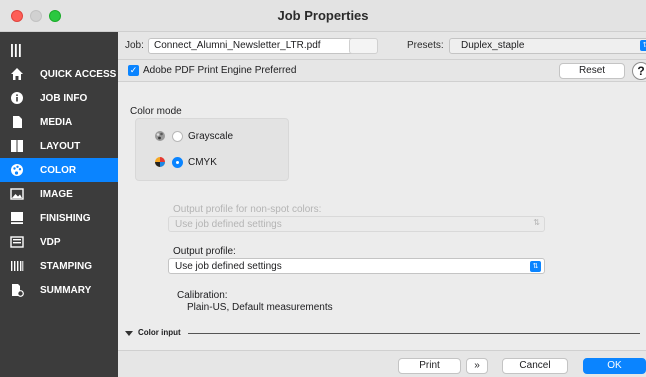 The image size is (646, 377). Describe the element at coordinates (477, 366) in the screenshot. I see `more-options-button: »` at that location.